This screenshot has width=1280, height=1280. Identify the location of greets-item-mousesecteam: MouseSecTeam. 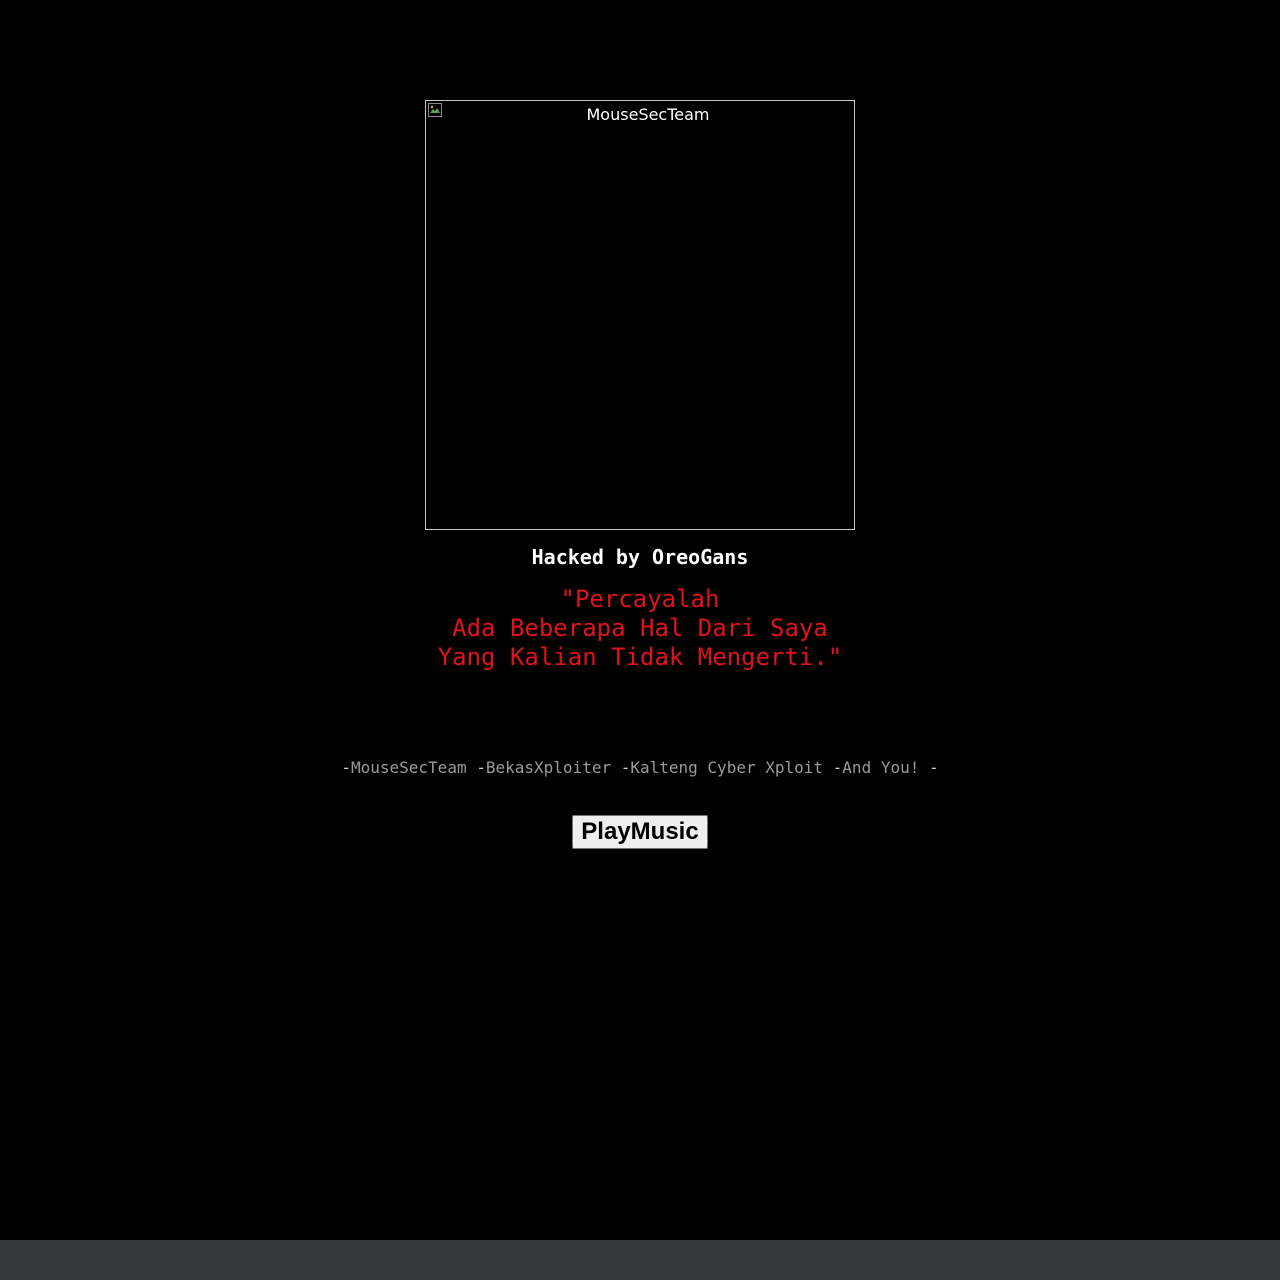
(413, 767).